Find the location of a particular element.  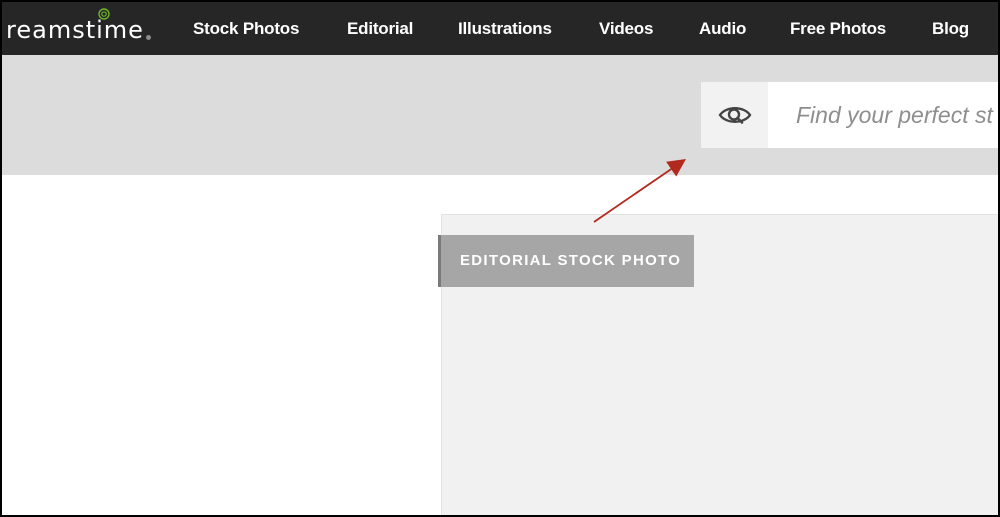

logo-text: reamstime is located at coordinates (75, 30).